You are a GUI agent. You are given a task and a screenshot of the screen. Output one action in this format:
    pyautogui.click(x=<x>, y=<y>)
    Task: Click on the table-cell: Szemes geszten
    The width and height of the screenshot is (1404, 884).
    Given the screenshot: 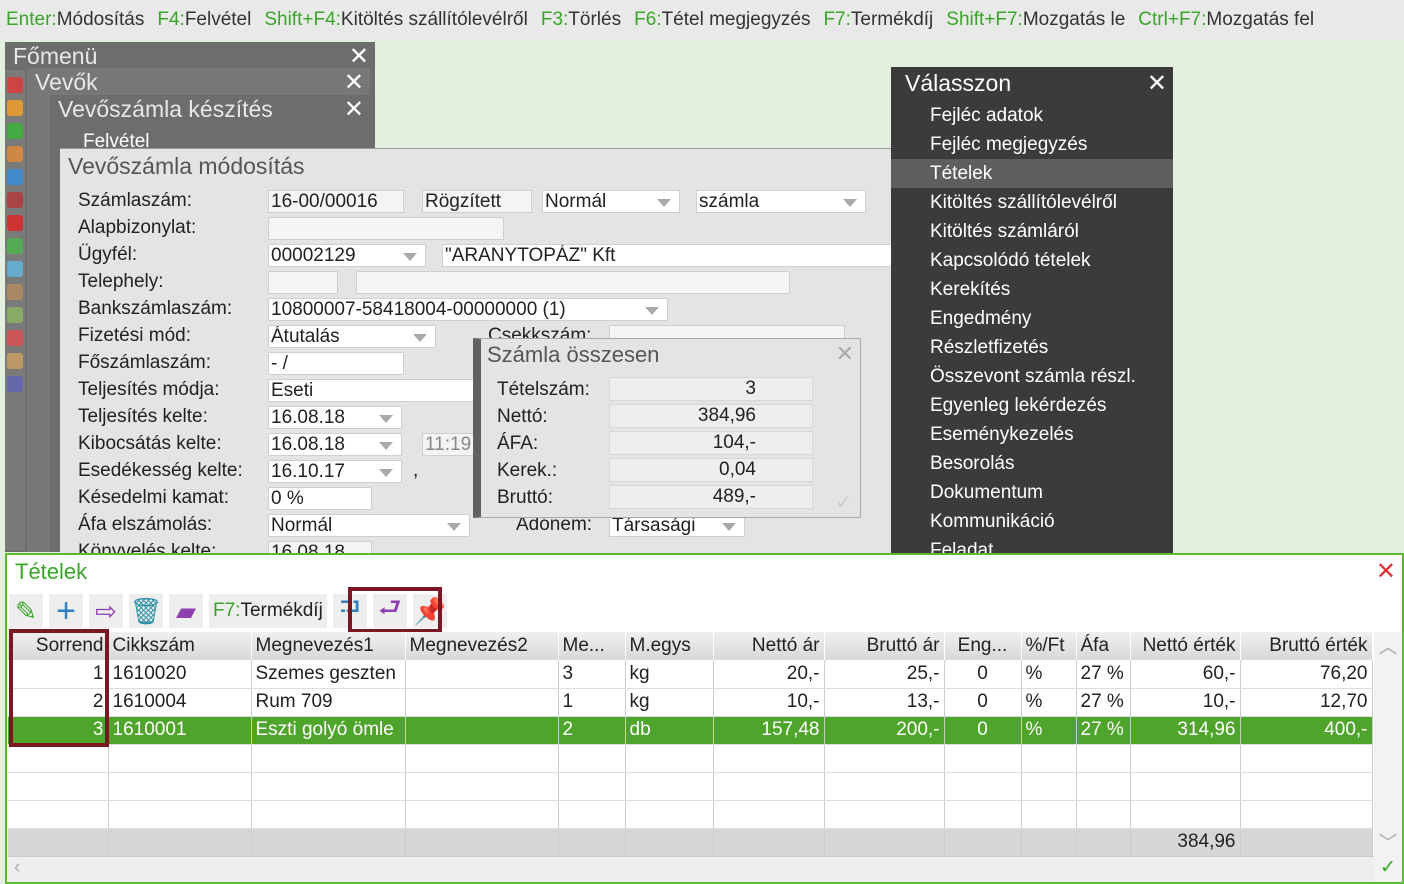 What is the action you would take?
    pyautogui.click(x=328, y=674)
    